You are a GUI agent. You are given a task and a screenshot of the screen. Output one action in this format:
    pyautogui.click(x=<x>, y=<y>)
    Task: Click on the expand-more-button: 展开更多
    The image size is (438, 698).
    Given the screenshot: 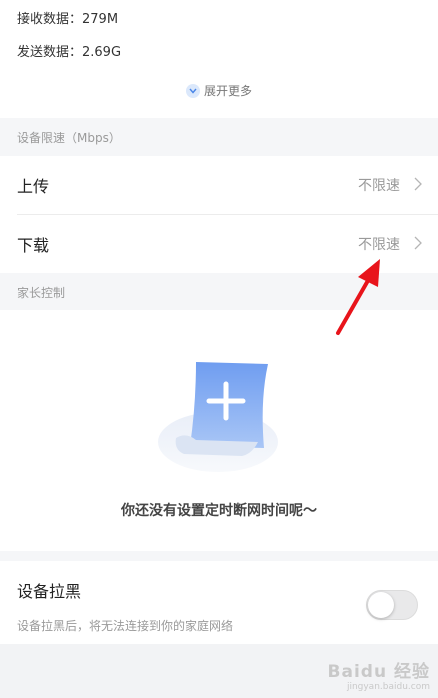 What is the action you would take?
    pyautogui.click(x=219, y=90)
    